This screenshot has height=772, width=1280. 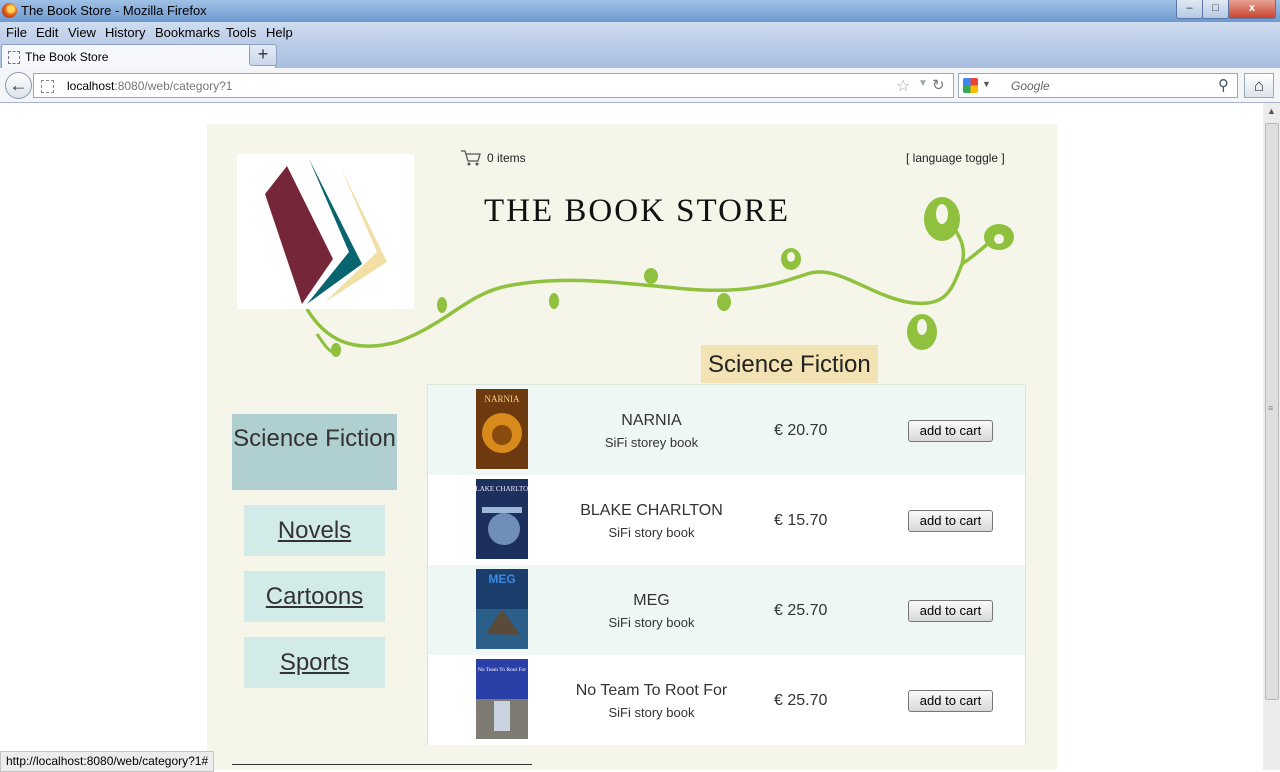 What do you see at coordinates (16, 32) in the screenshot?
I see `menu-file: File` at bounding box center [16, 32].